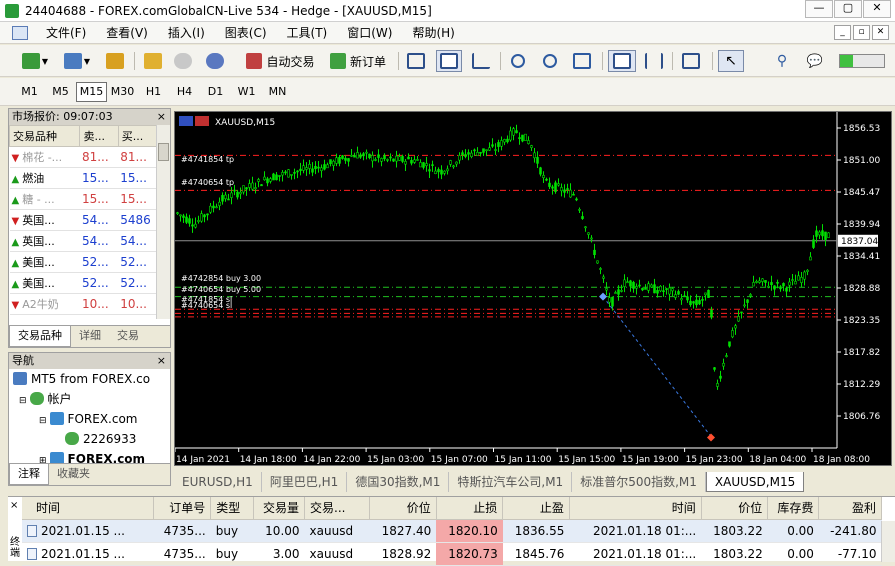 The height and width of the screenshot is (566, 895). Describe the element at coordinates (307, 32) in the screenshot. I see `menu-tools: 工具(T)` at that location.